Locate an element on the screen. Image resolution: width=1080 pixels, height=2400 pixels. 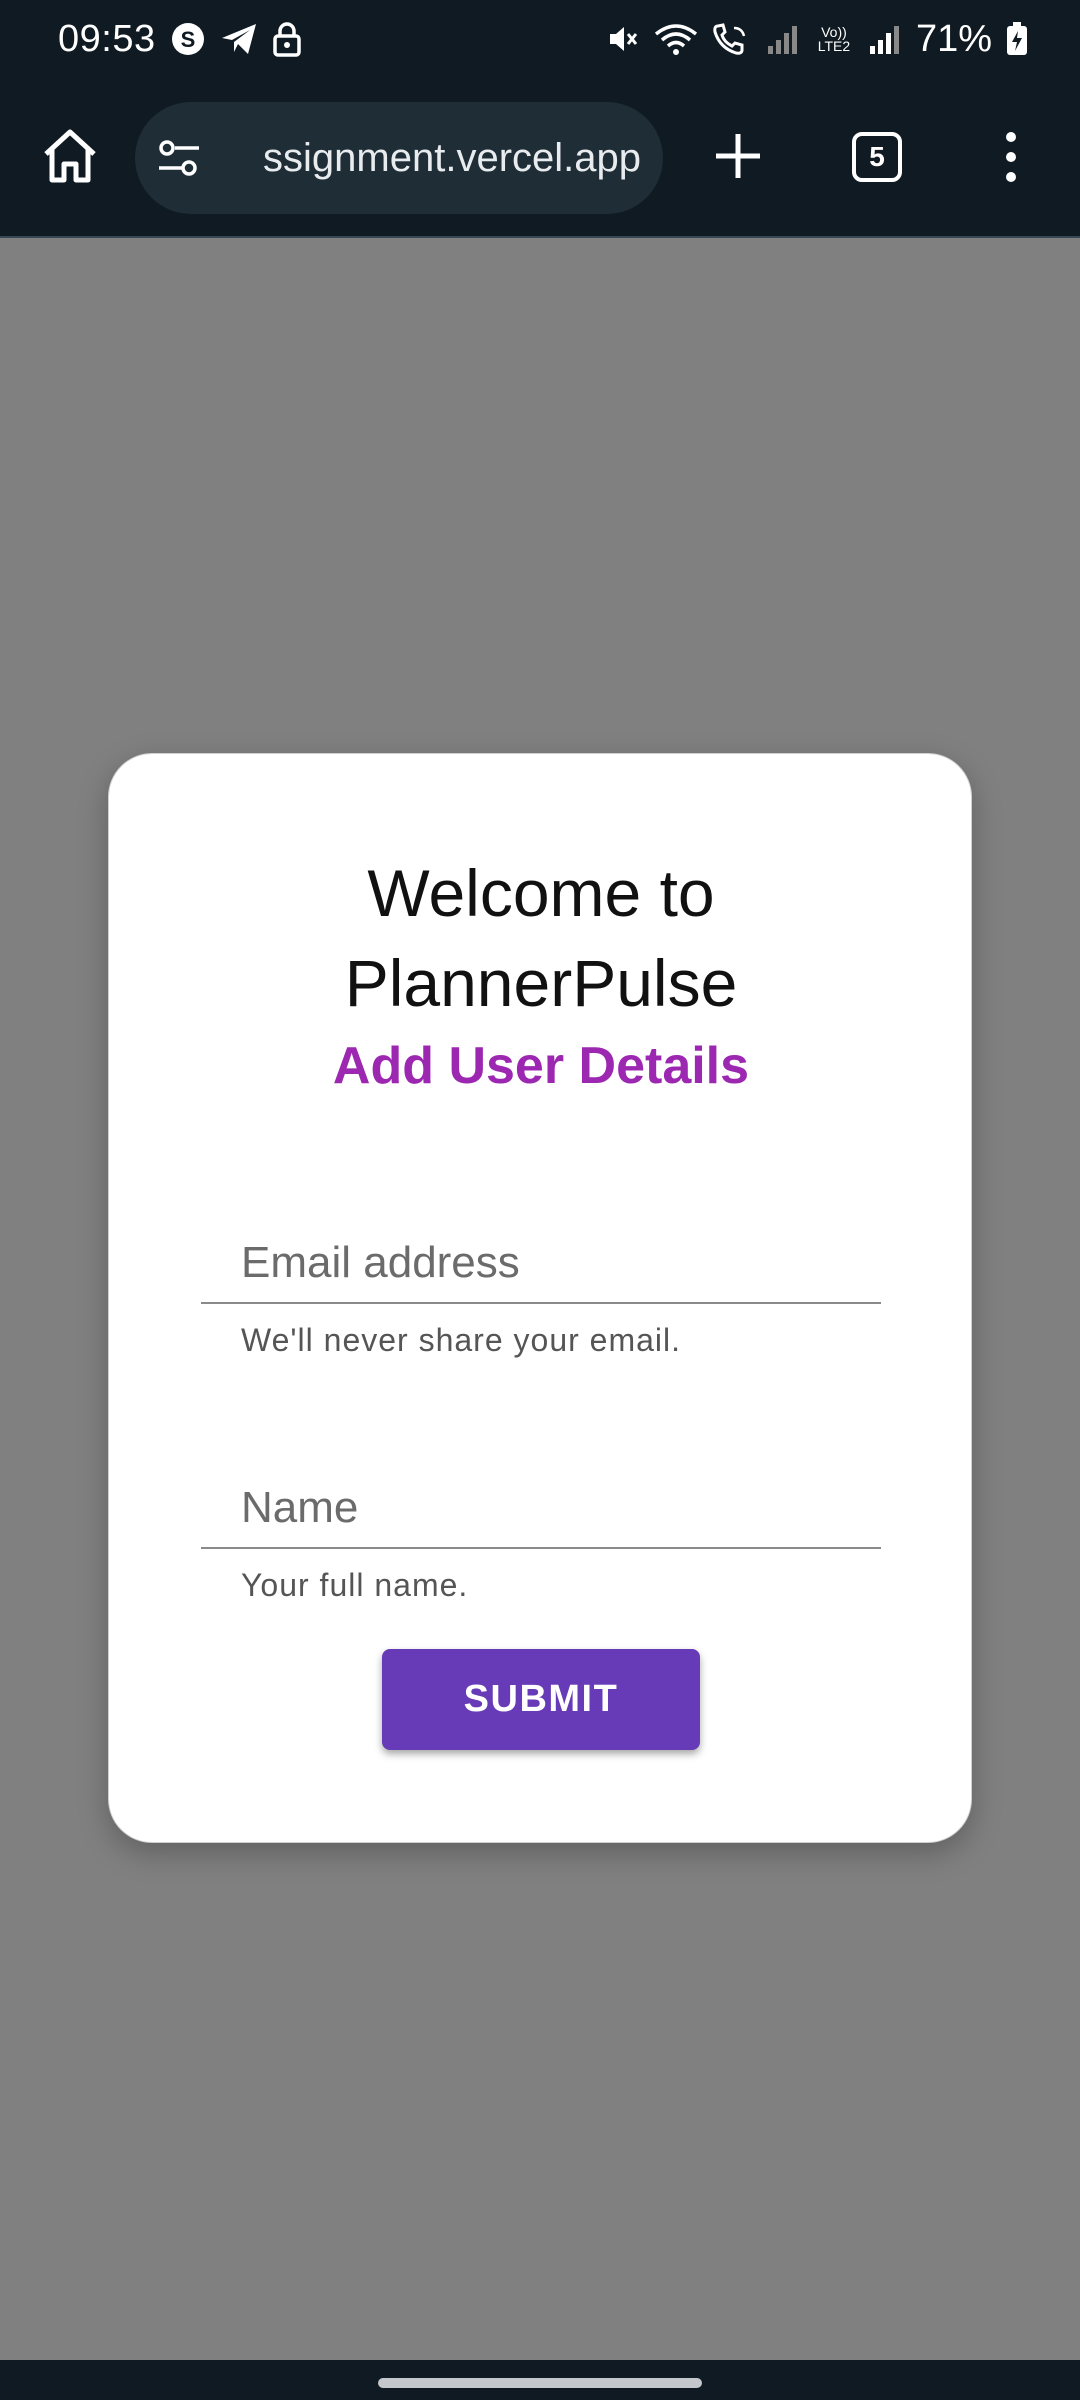
wifi-icon is located at coordinates (676, 39).